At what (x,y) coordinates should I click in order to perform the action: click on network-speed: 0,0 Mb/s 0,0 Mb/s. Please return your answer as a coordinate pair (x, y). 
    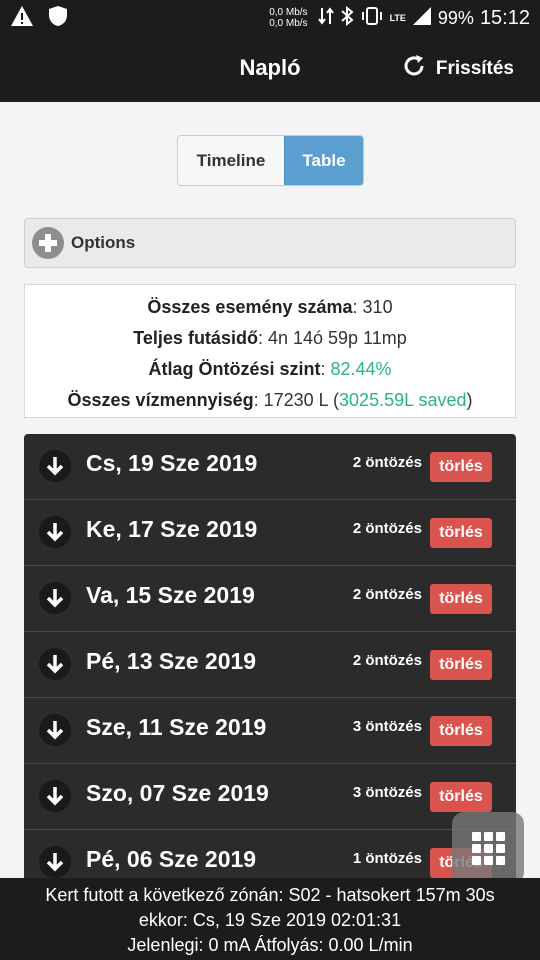
    Looking at the image, I should click on (288, 18).